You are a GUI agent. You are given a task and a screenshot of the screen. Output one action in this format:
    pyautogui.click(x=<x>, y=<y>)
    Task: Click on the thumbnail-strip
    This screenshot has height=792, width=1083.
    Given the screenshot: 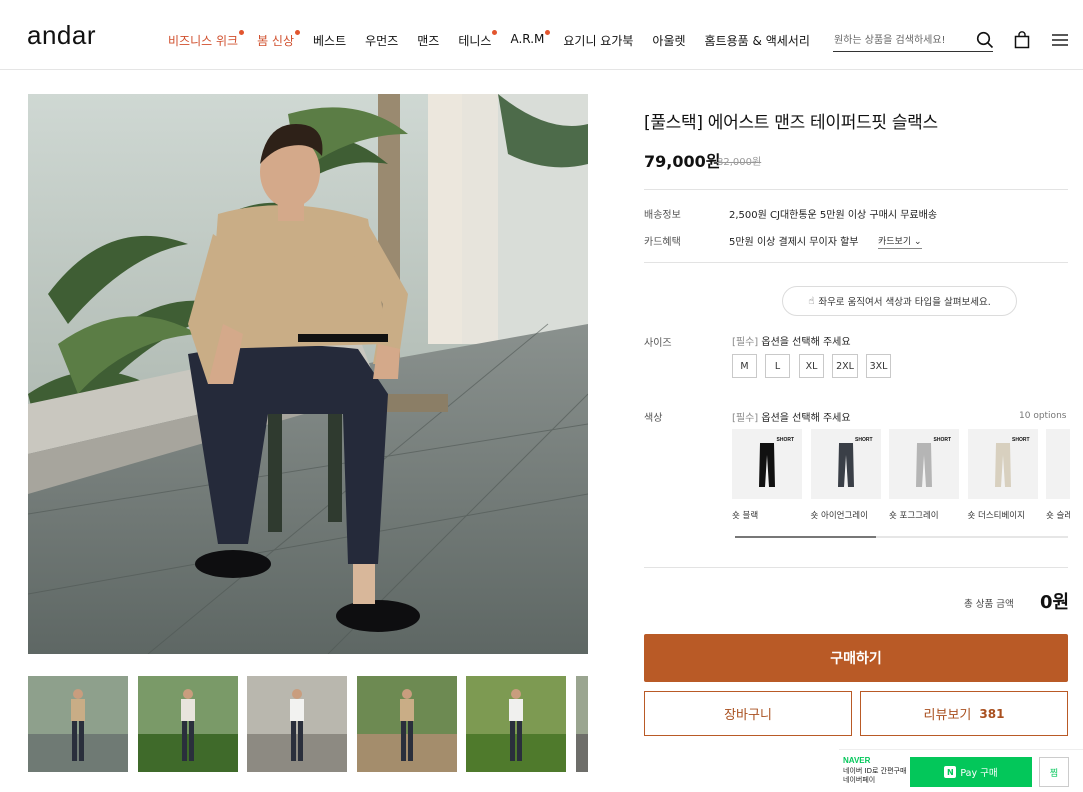 What is the action you would take?
    pyautogui.click(x=308, y=724)
    